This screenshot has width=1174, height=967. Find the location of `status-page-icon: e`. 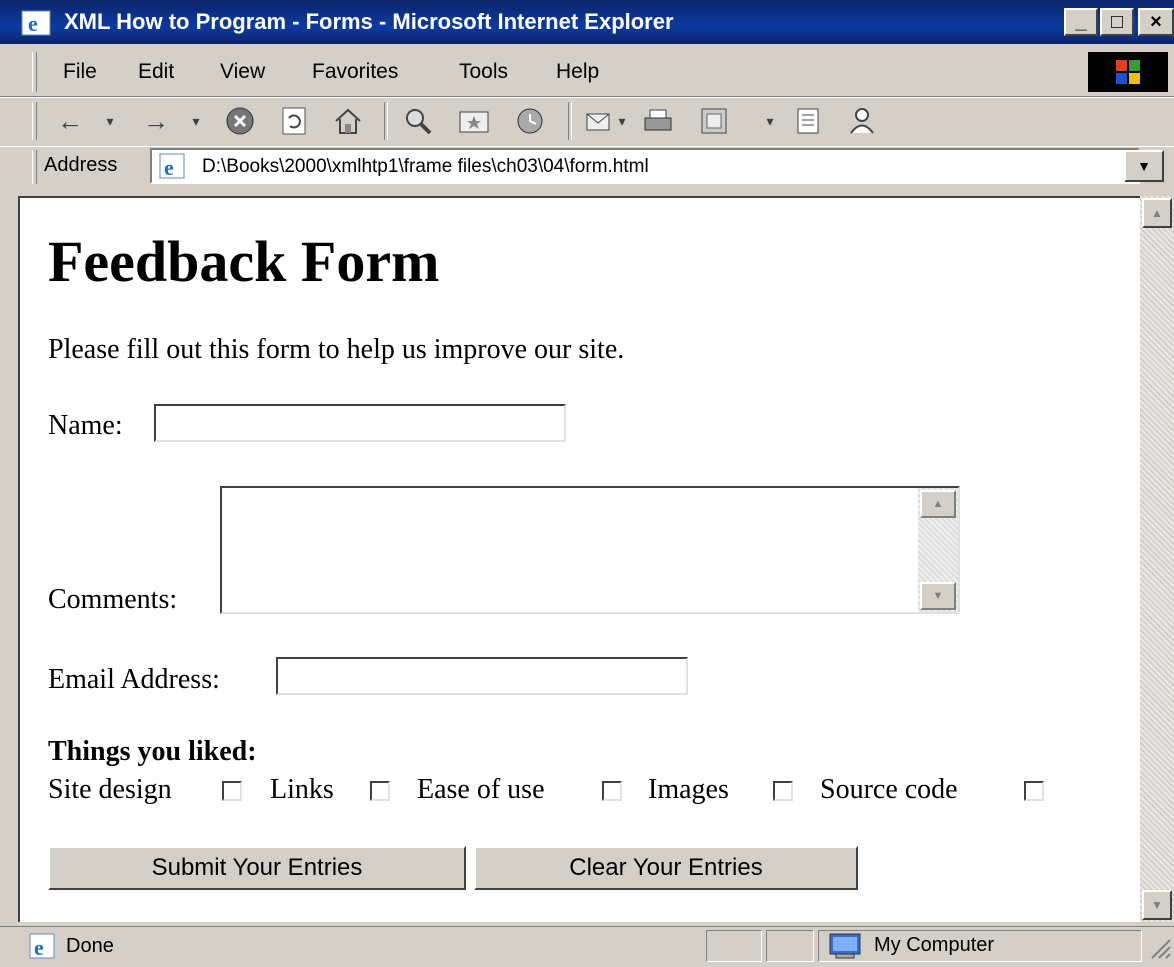

status-page-icon: e is located at coordinates (42, 946).